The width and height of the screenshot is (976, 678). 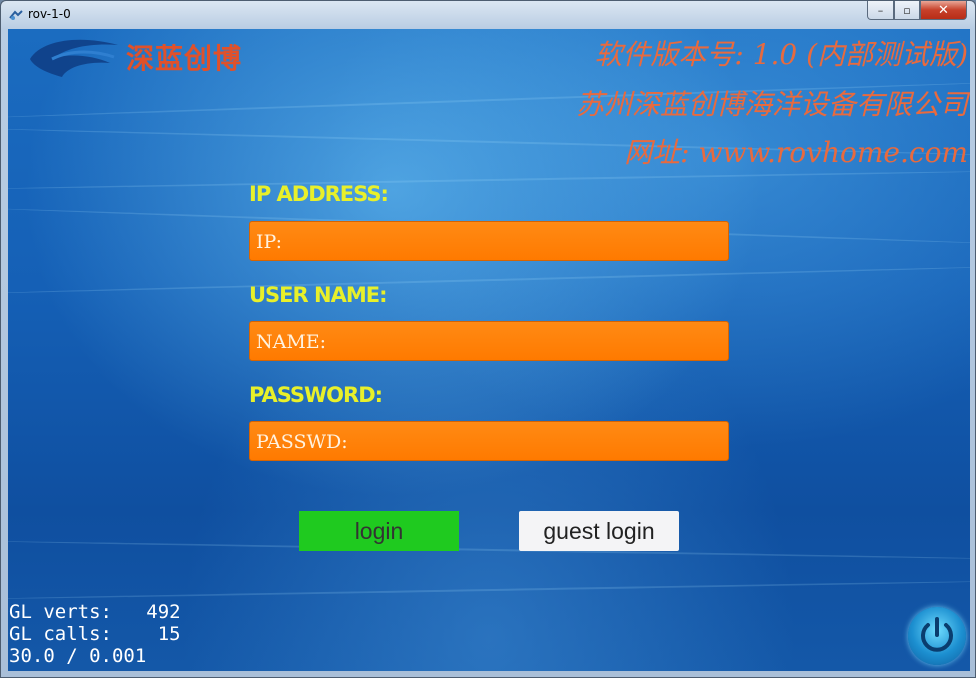 What do you see at coordinates (302, 442) in the screenshot?
I see `password-placeholder: PASSWD:` at bounding box center [302, 442].